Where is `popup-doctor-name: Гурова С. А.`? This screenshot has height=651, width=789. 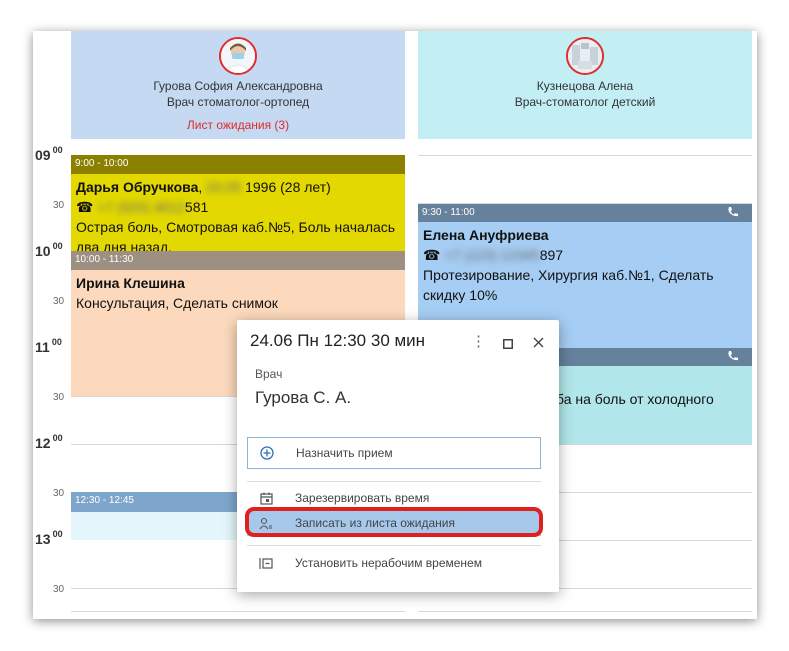 popup-doctor-name: Гурова С. А. is located at coordinates (303, 397).